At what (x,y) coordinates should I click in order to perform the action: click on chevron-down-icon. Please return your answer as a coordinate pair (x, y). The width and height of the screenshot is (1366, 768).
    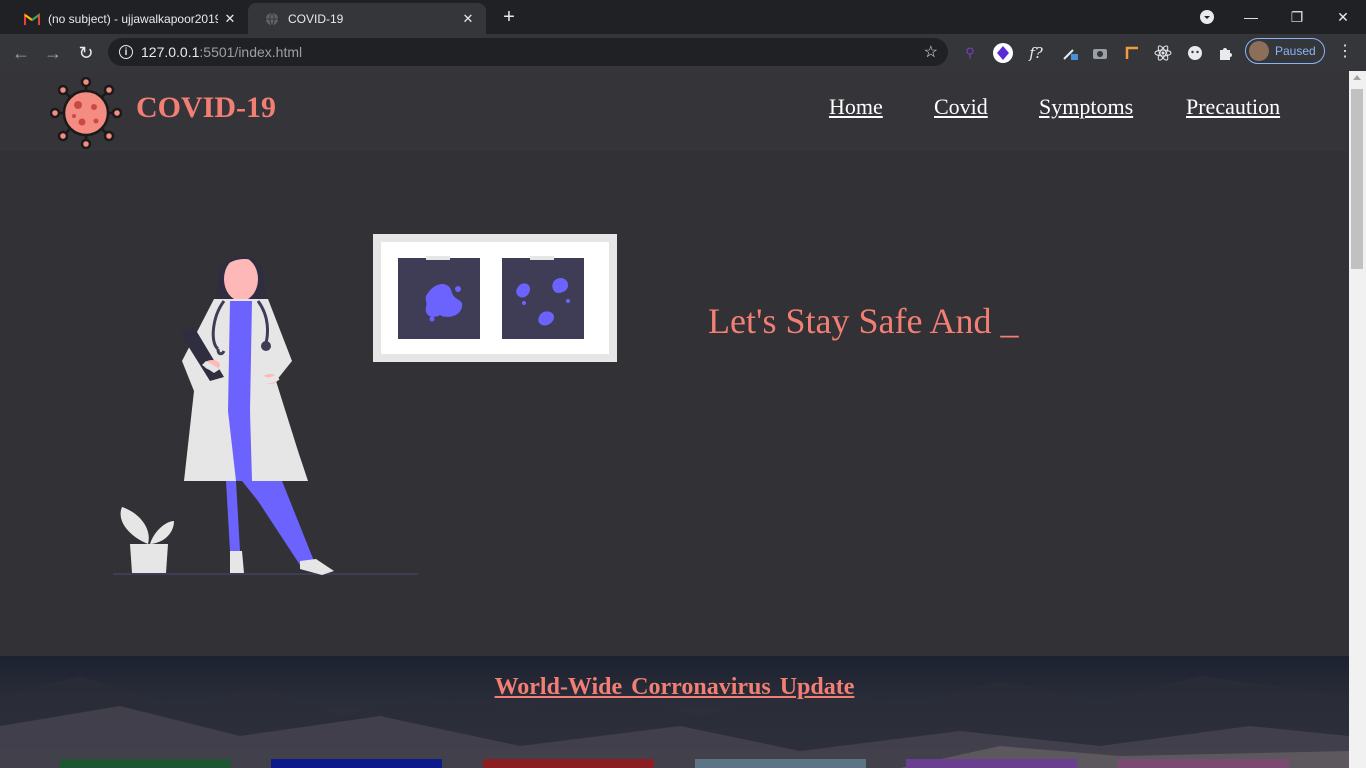
    Looking at the image, I should click on (1207, 17).